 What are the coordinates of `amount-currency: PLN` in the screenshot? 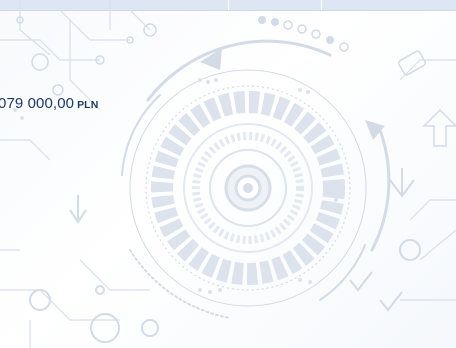 It's located at (88, 105).